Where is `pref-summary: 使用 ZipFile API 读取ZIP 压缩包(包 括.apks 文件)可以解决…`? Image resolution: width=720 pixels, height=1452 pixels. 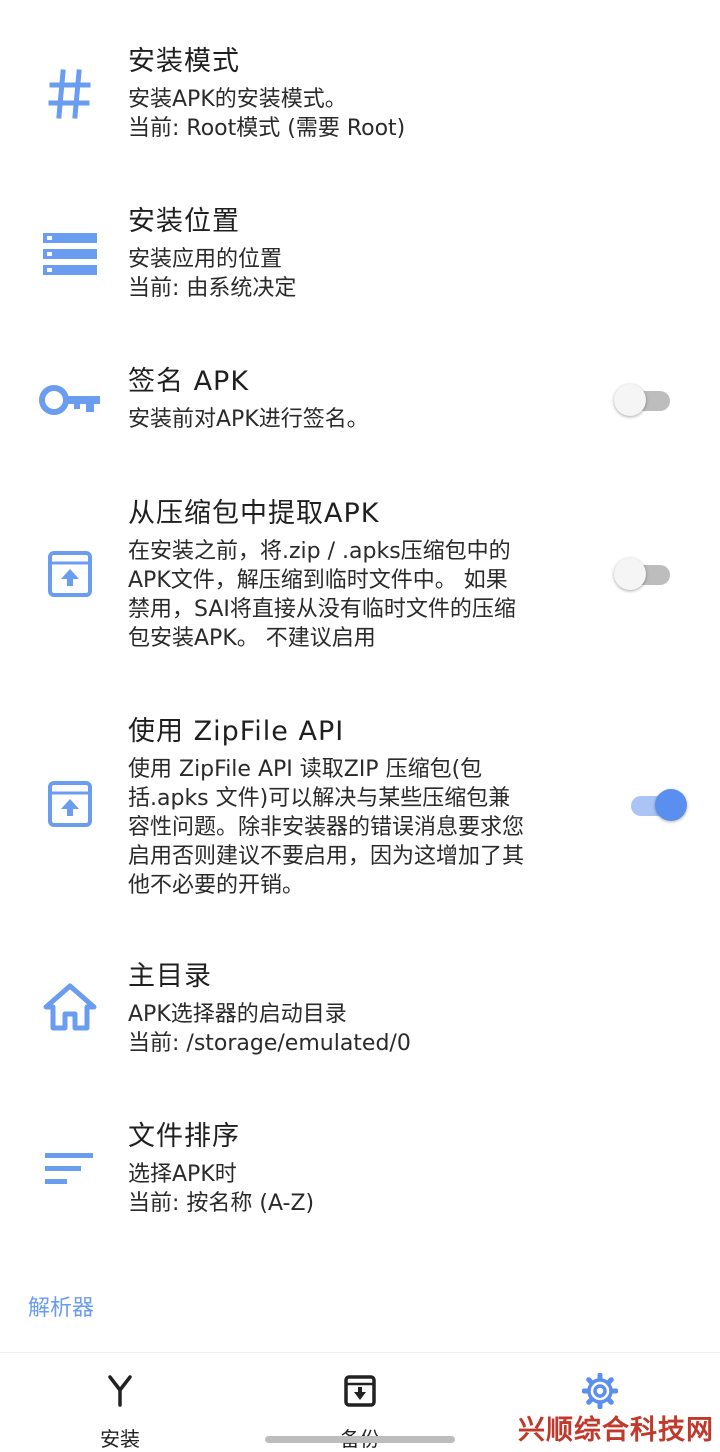 pref-summary: 使用 ZipFile API 读取ZIP 压缩包(包 括.apks 文件)可以解决… is located at coordinates (326, 827).